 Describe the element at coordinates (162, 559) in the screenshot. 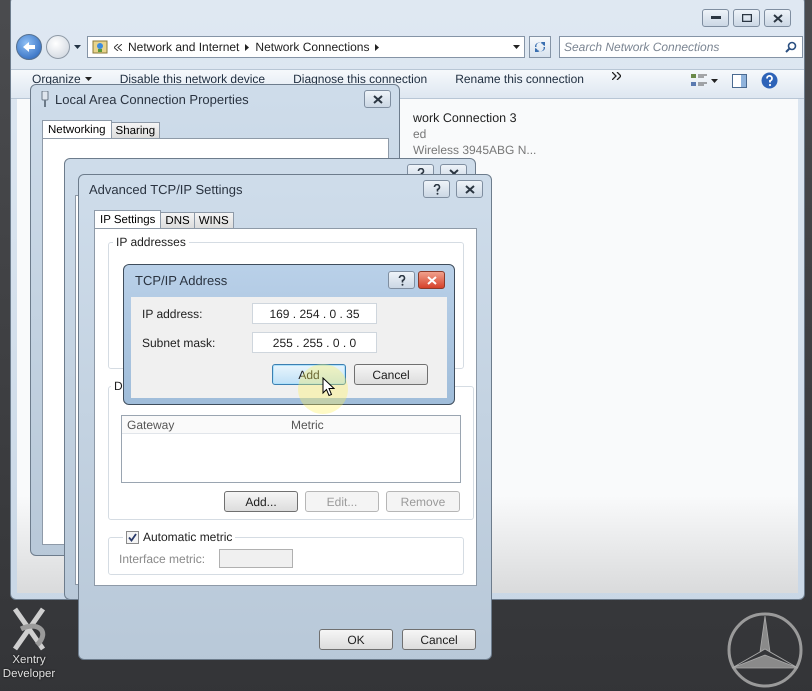

I see `field-label: Interface metric:` at that location.